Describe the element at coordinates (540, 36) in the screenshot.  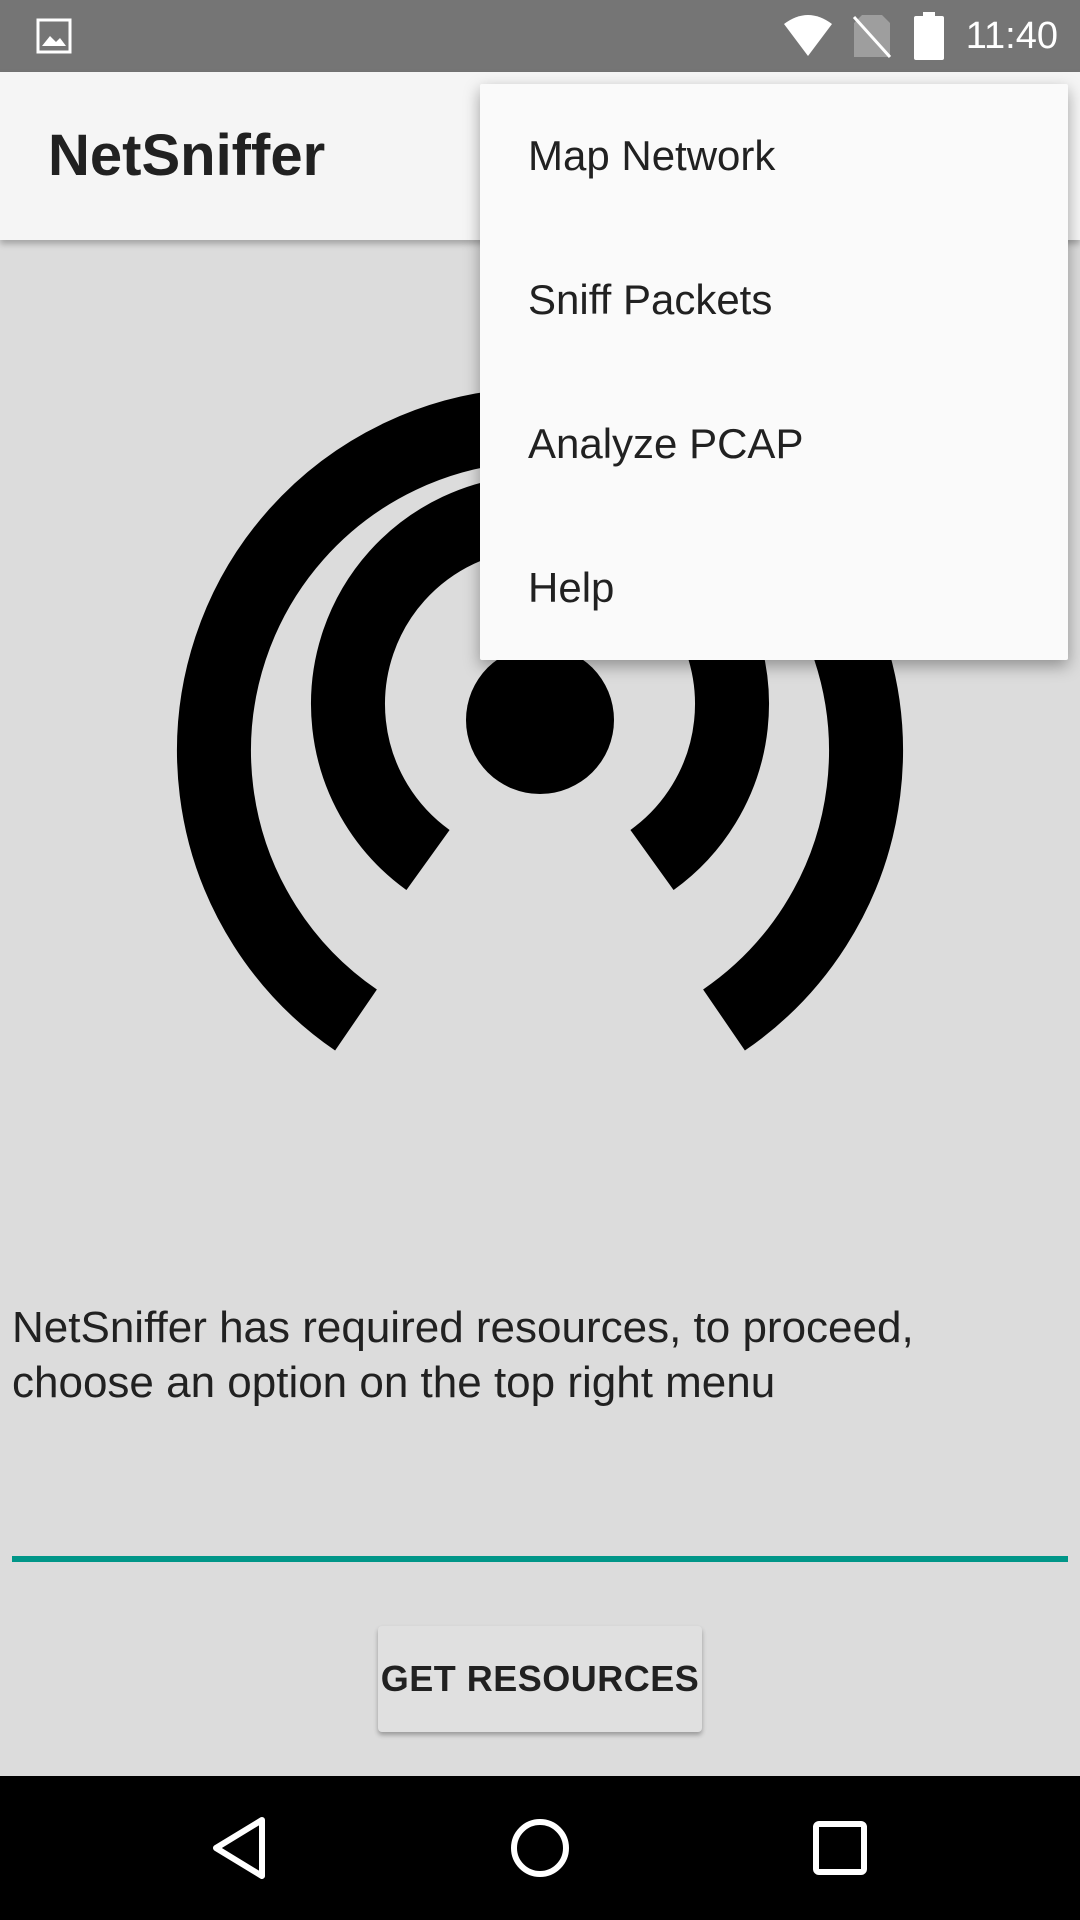
I see `status-bar: 11:40` at that location.